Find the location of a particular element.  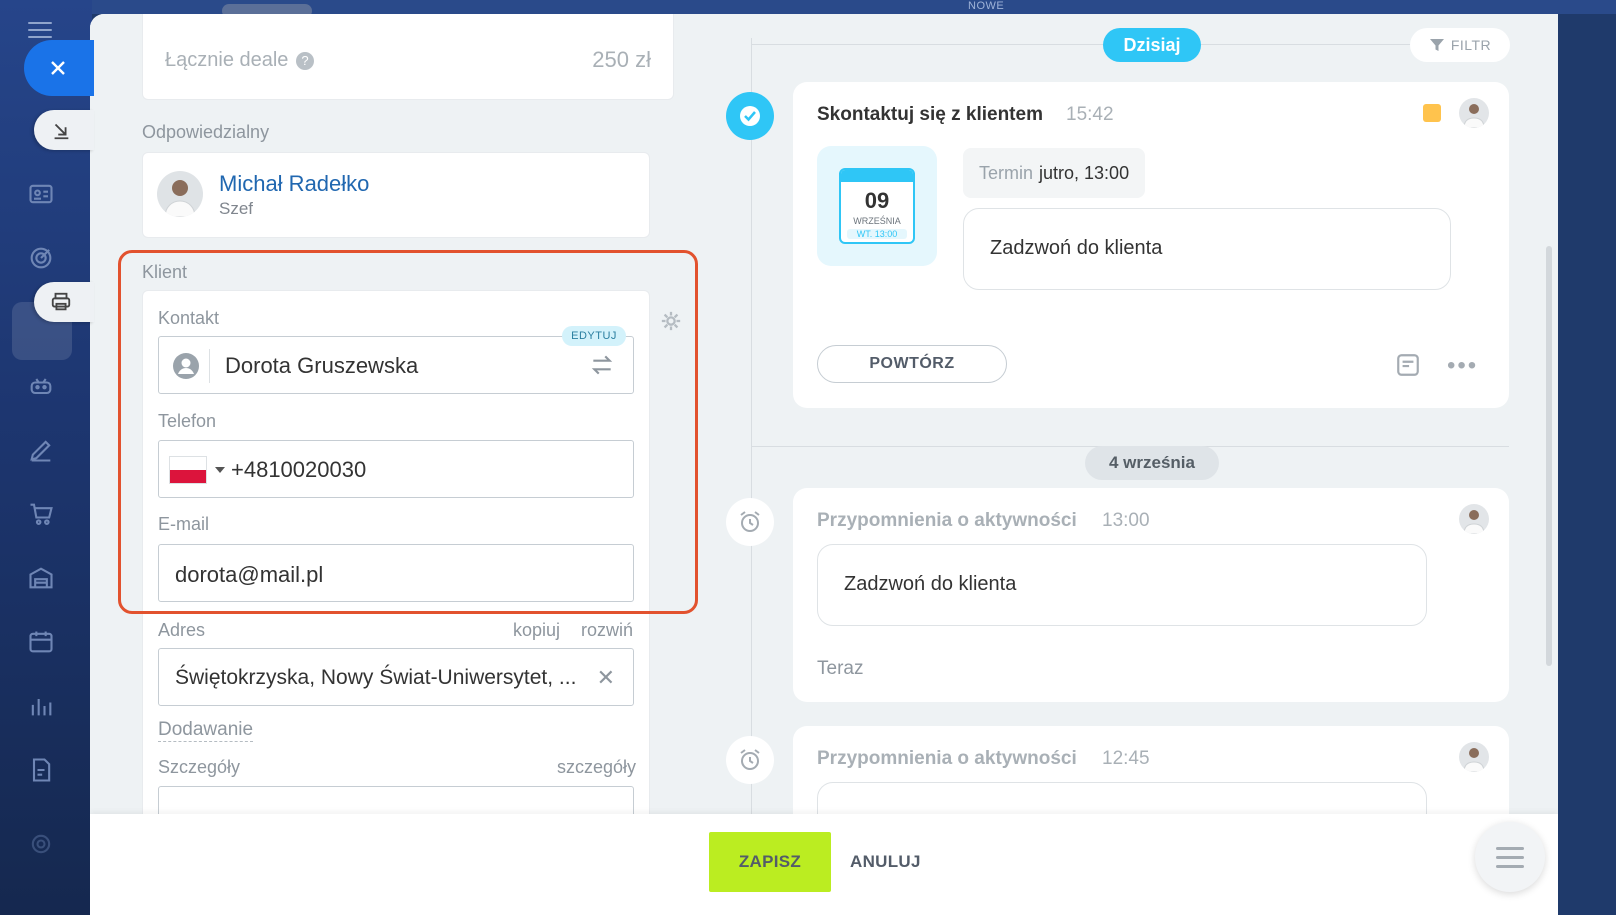

activity-description: Zadzwoń do klienta is located at coordinates (1207, 249).